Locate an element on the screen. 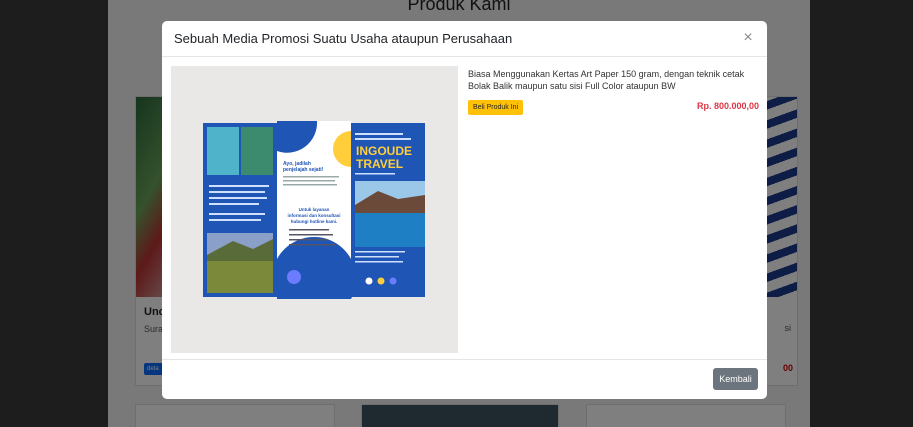 The width and height of the screenshot is (913, 427). modal-footer: Kembali is located at coordinates (464, 379).